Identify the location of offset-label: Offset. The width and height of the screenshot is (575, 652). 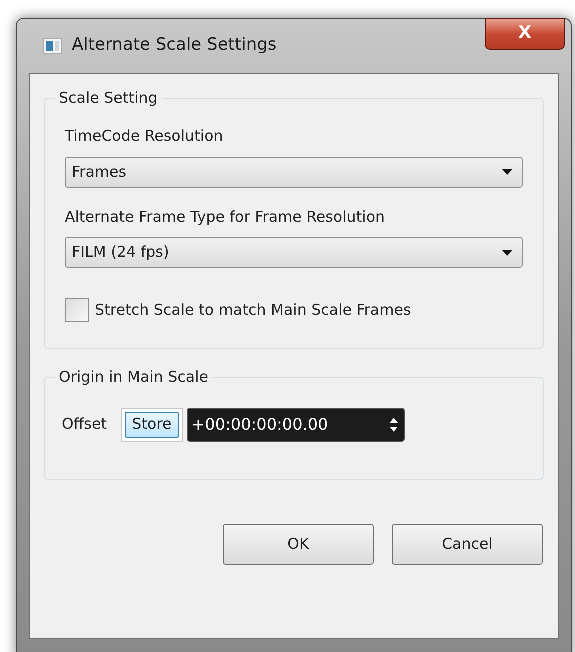
(85, 425).